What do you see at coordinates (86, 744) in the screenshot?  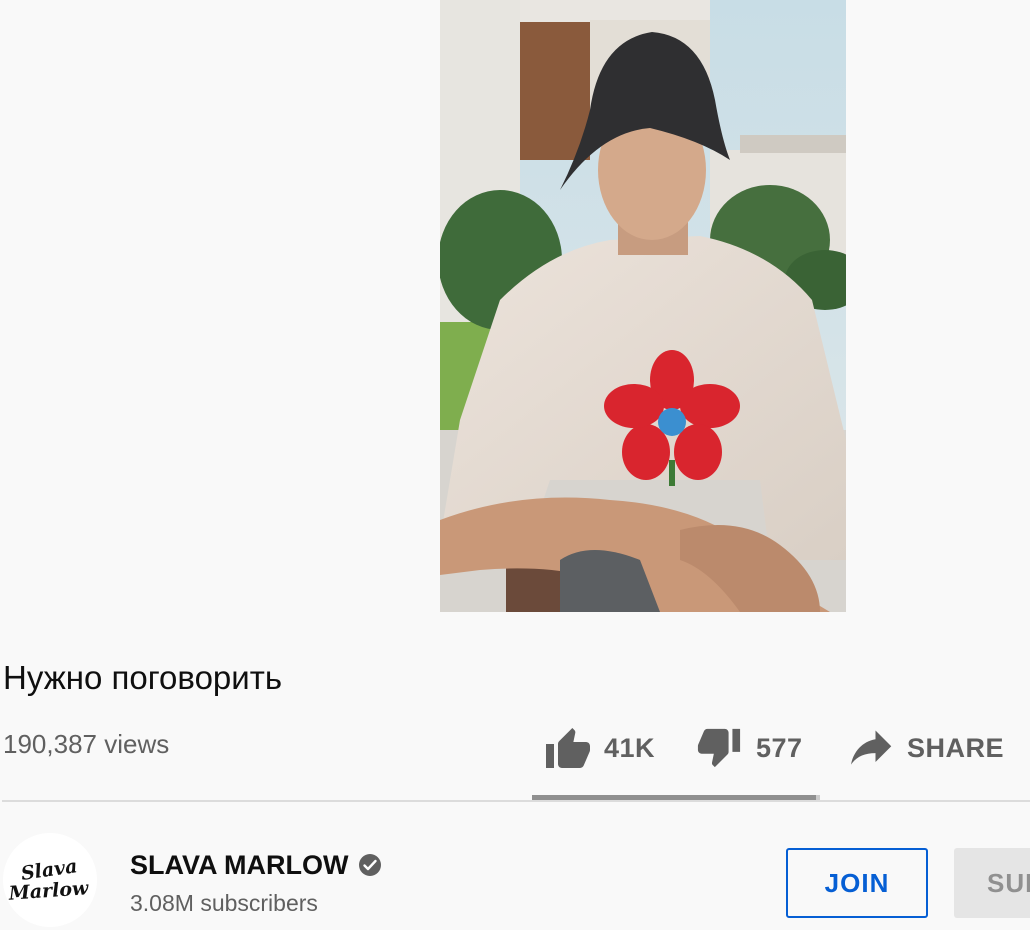 I see `view-count: 190,387 views` at bounding box center [86, 744].